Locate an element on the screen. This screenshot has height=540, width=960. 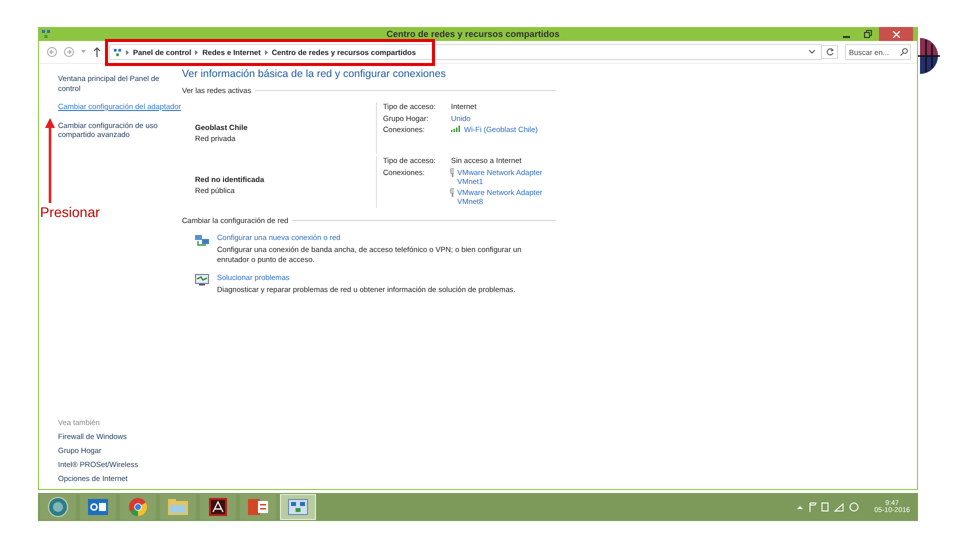
taskbar-app-button is located at coordinates (218, 507).